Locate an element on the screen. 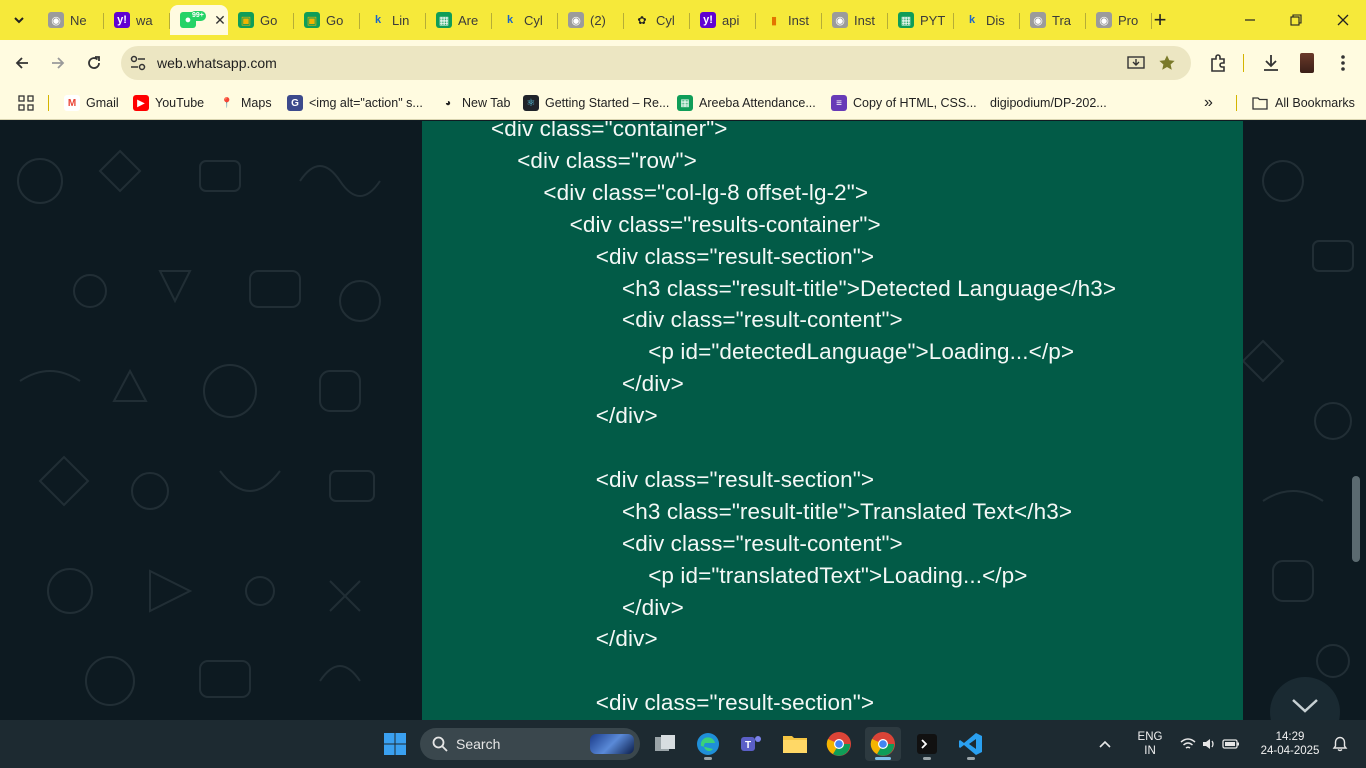 The height and width of the screenshot is (768, 1366). new-tab-button: + is located at coordinates (1160, 19).